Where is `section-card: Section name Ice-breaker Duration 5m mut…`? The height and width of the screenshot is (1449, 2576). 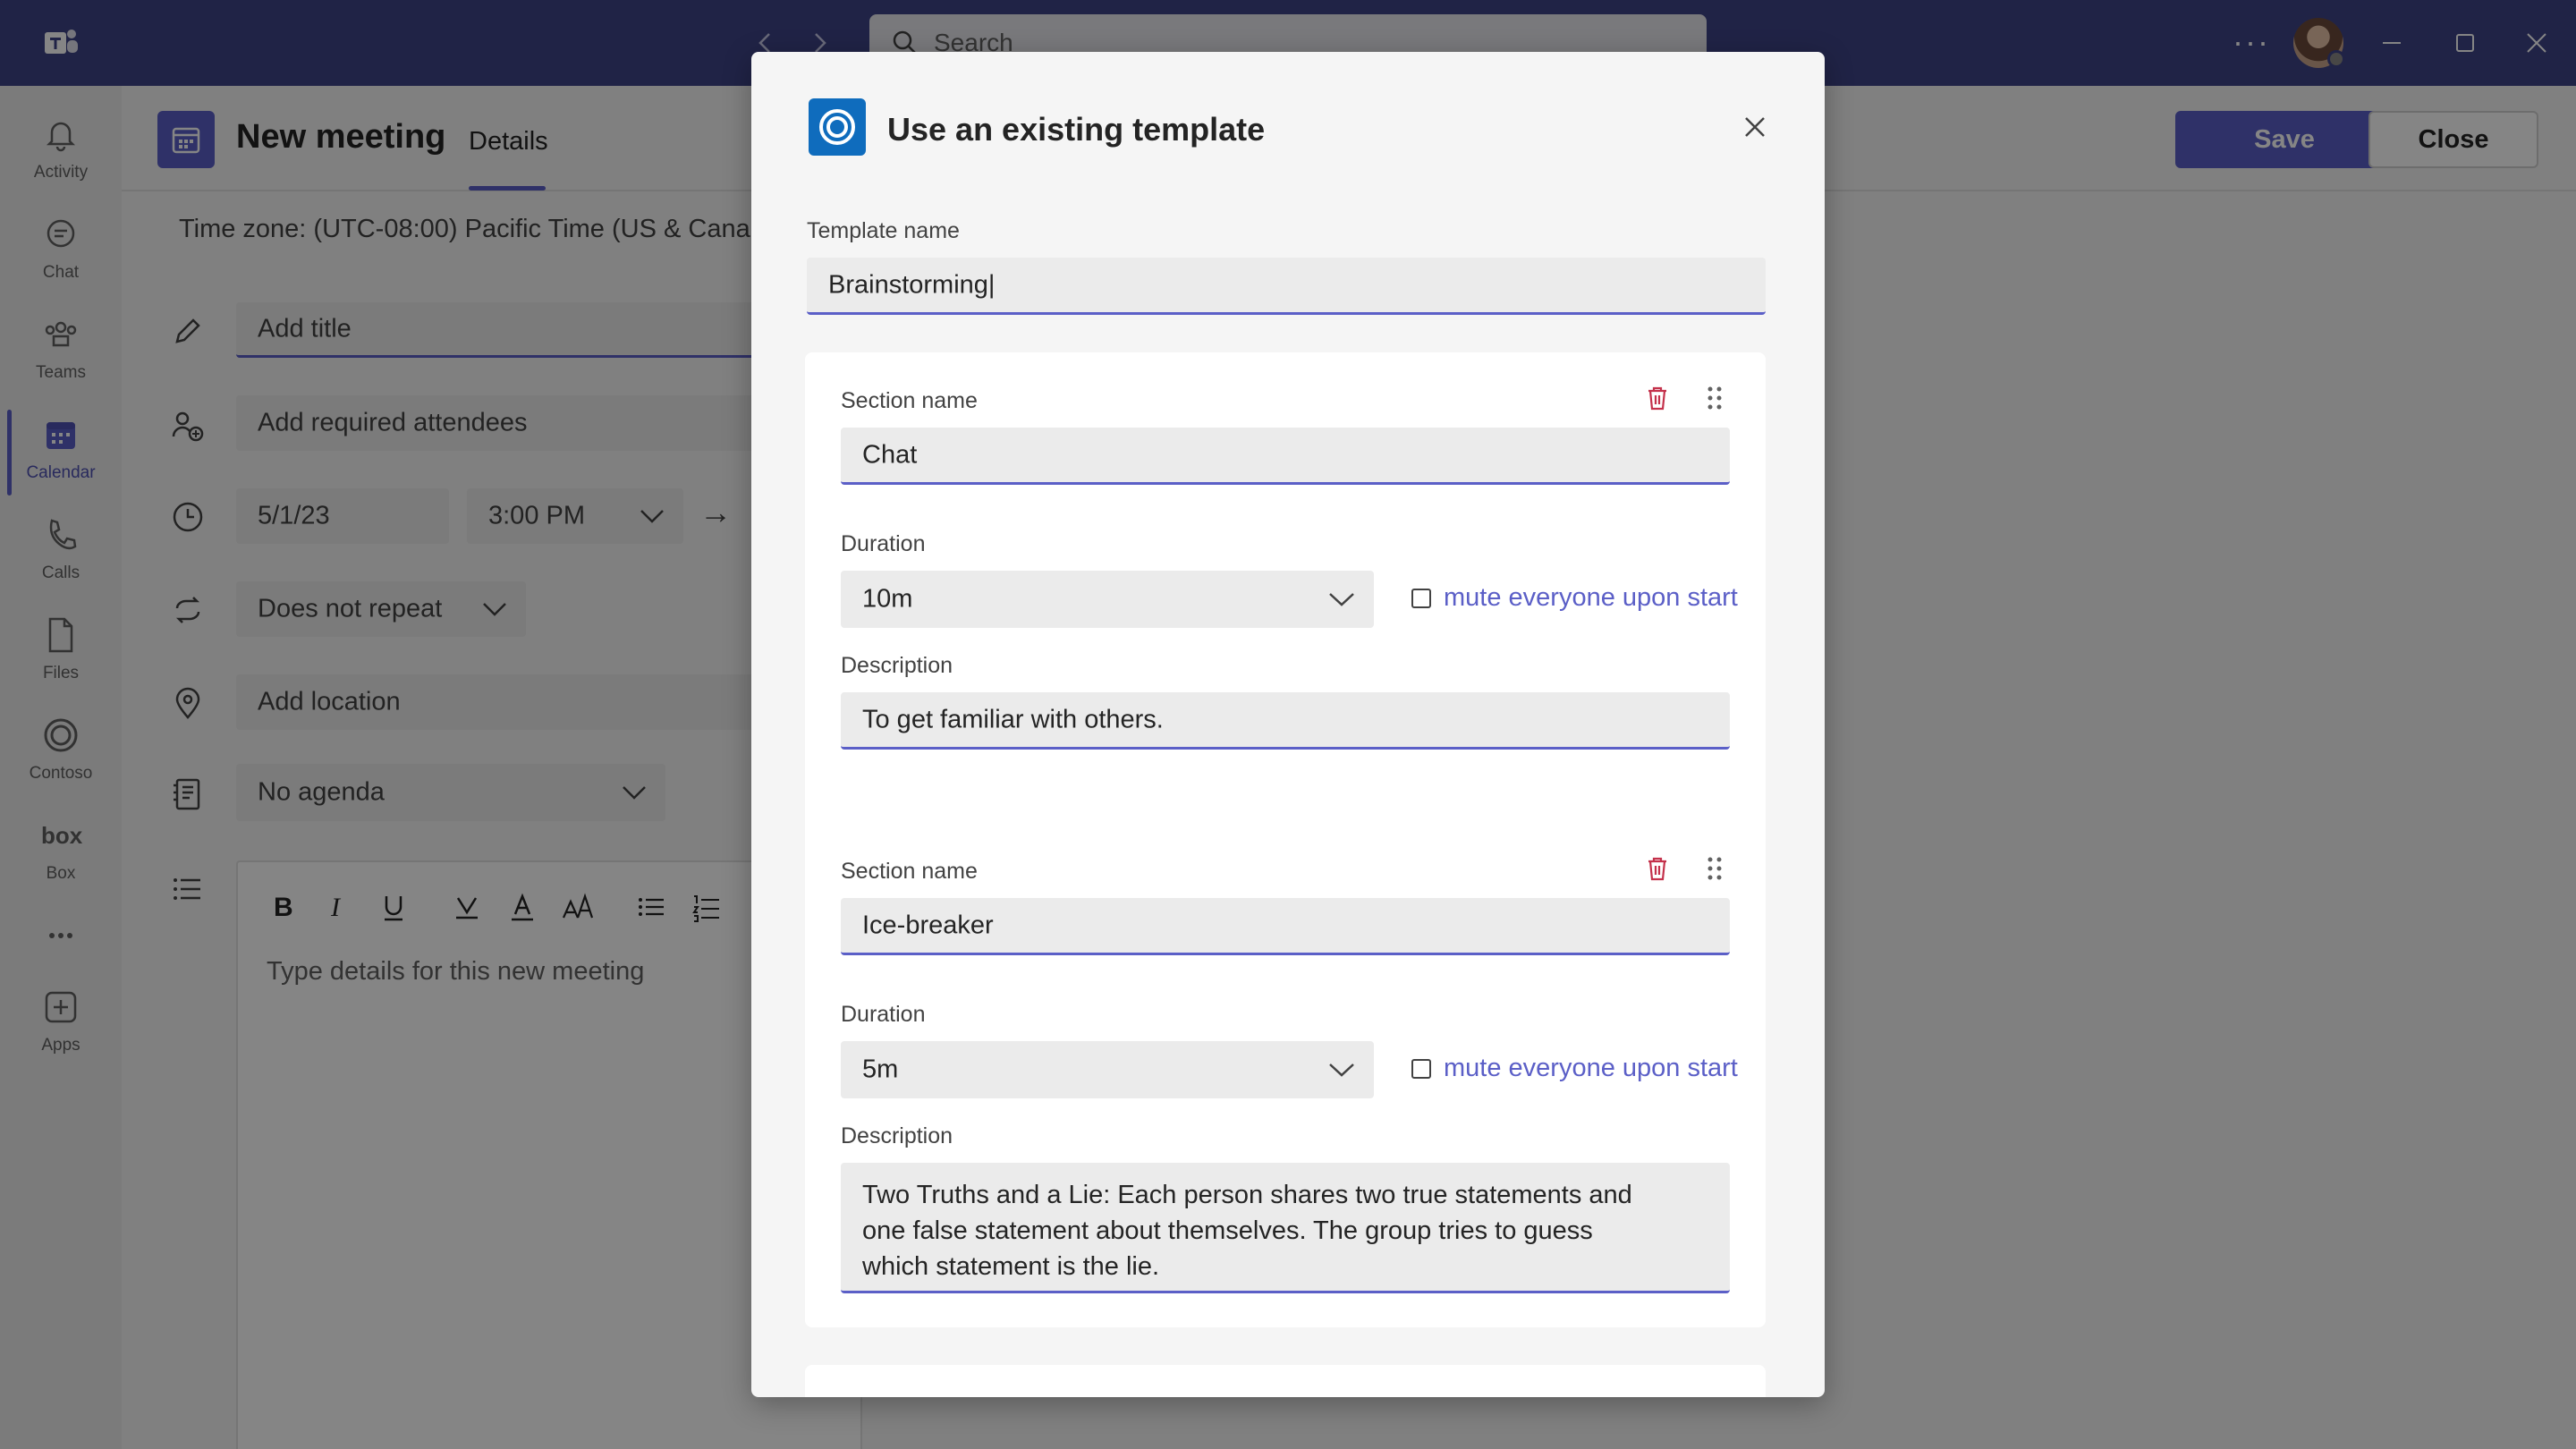 section-card: Section name Ice-breaker Duration 5m mut… is located at coordinates (1285, 1075).